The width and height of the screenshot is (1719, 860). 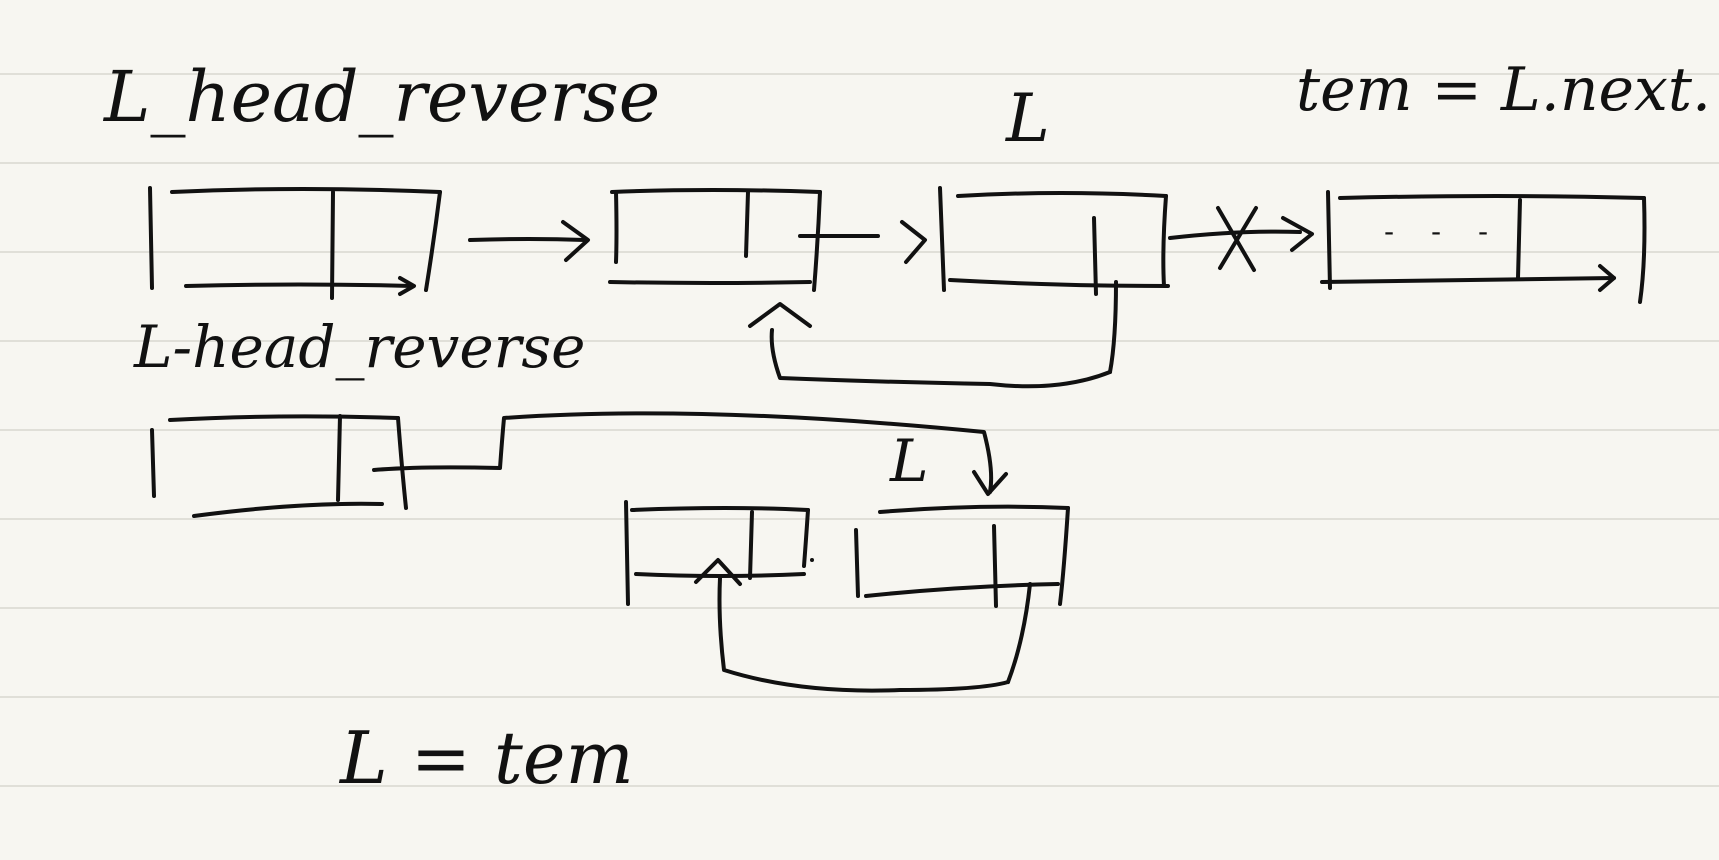 What do you see at coordinates (1297, 234) in the screenshot?
I see `arrowhead-broken-link` at bounding box center [1297, 234].